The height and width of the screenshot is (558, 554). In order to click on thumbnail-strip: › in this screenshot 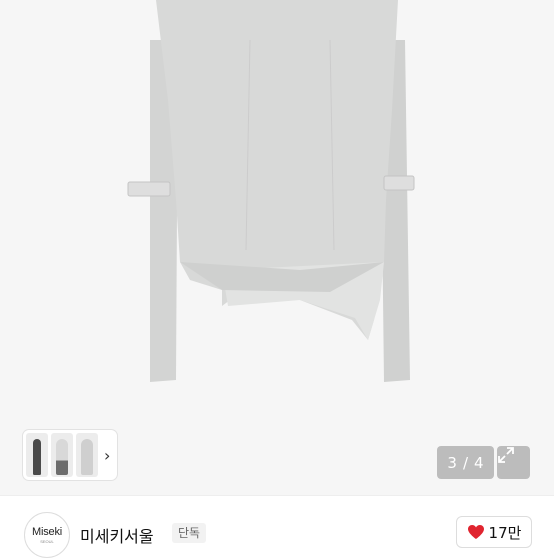, I will do `click(70, 455)`.